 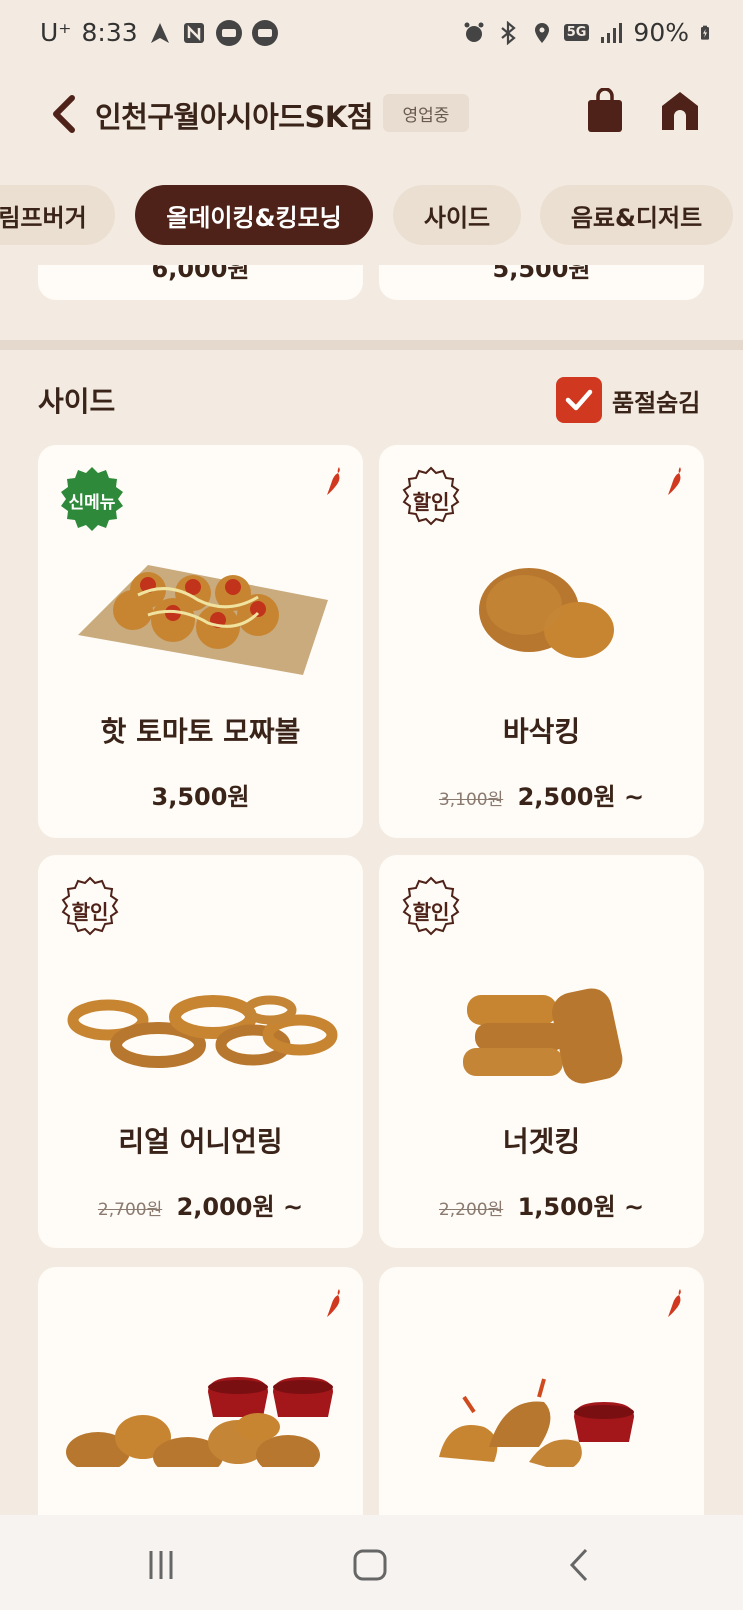 What do you see at coordinates (541, 731) in the screenshot?
I see `product-name: 바삭킹` at bounding box center [541, 731].